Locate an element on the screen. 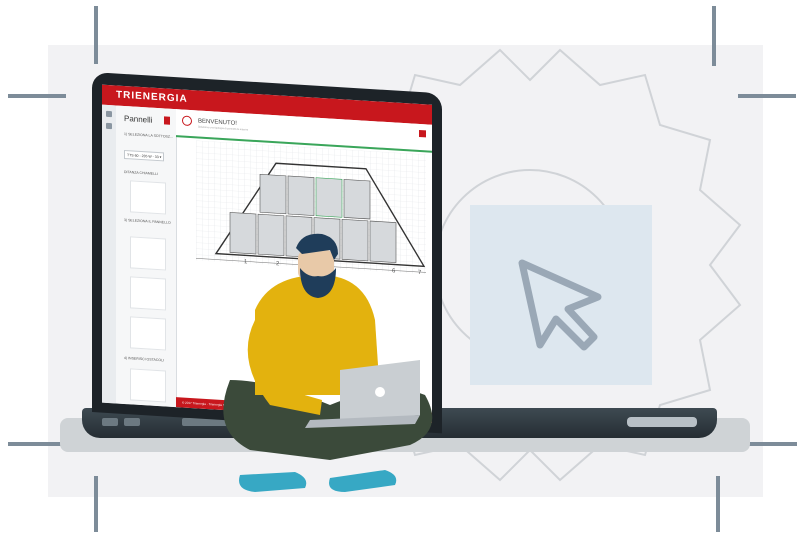  menu-button is located at coordinates (422, 134).